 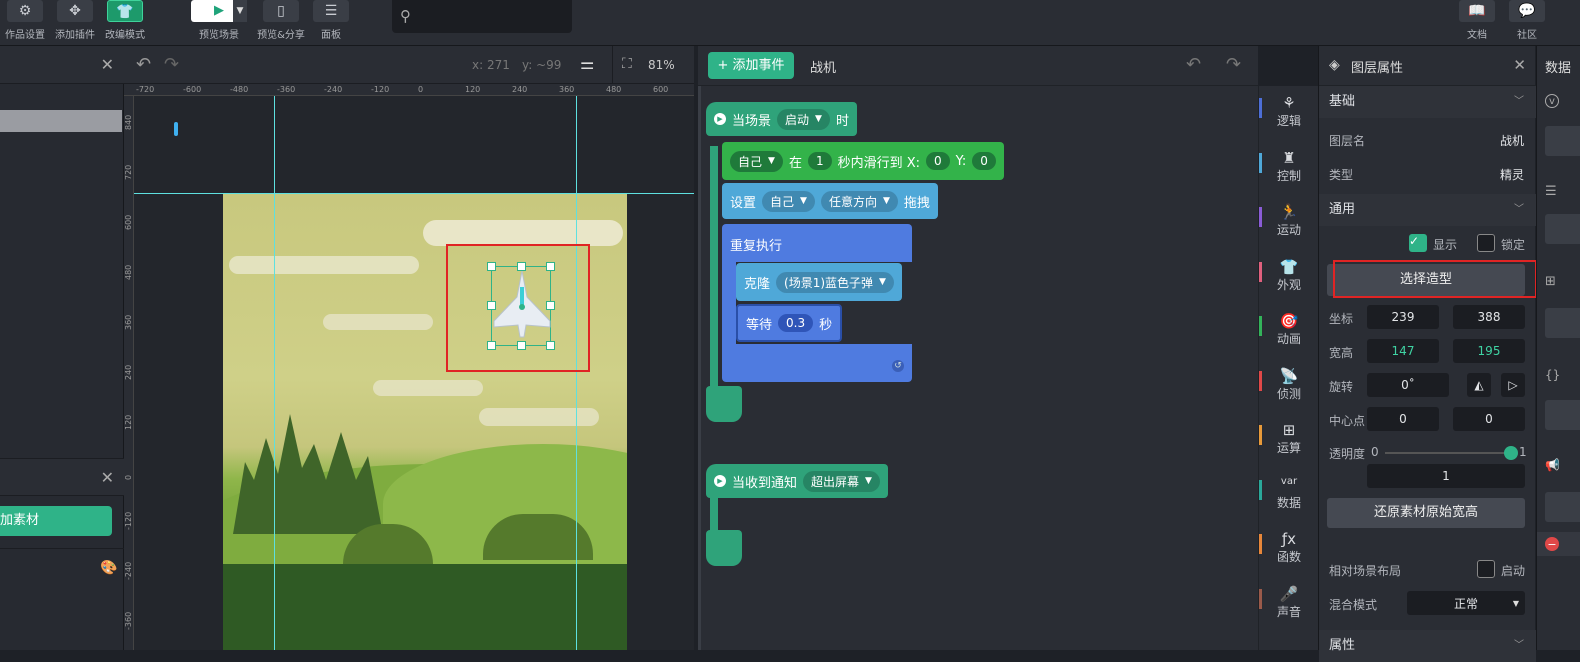 What do you see at coordinates (1403, 351) in the screenshot?
I see `width-input: 147` at bounding box center [1403, 351].